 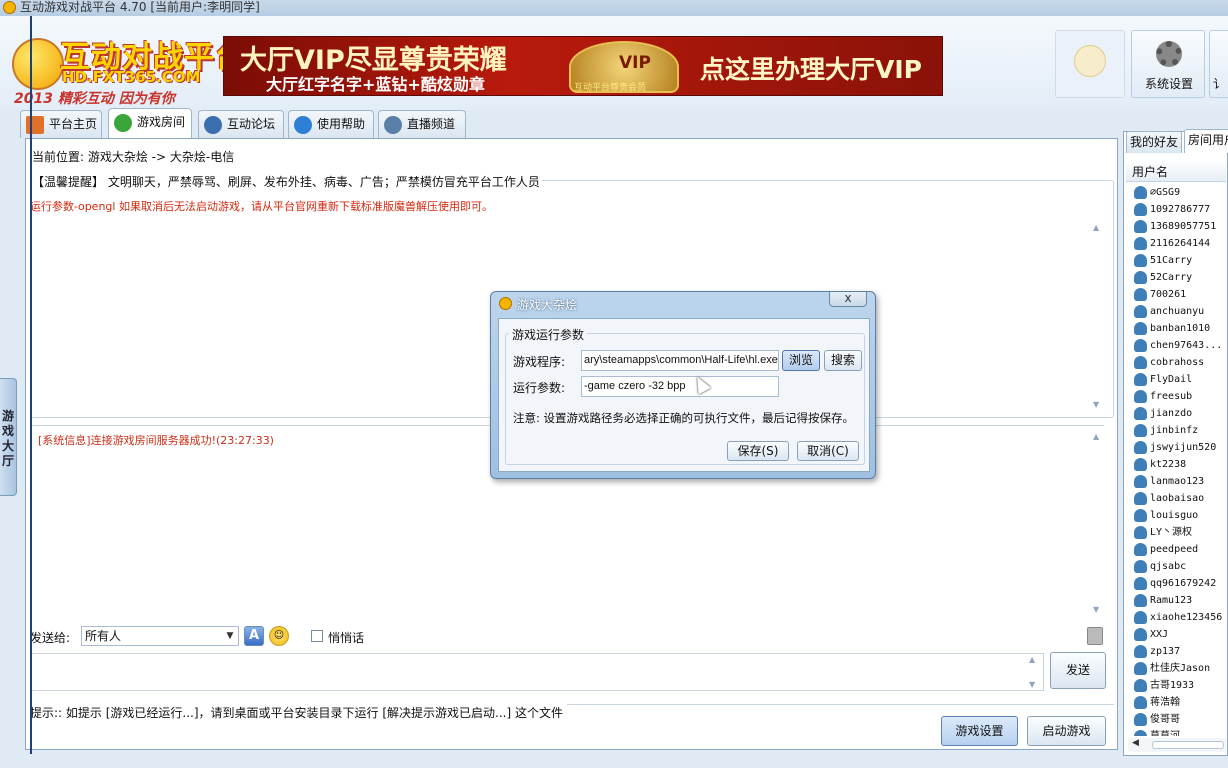 I want to click on user-list-item: qjsabc, so click(x=1180, y=566).